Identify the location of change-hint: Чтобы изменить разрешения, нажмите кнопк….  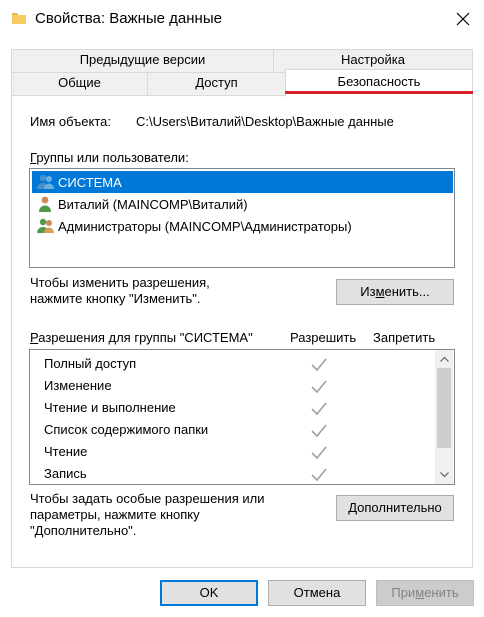
(120, 290).